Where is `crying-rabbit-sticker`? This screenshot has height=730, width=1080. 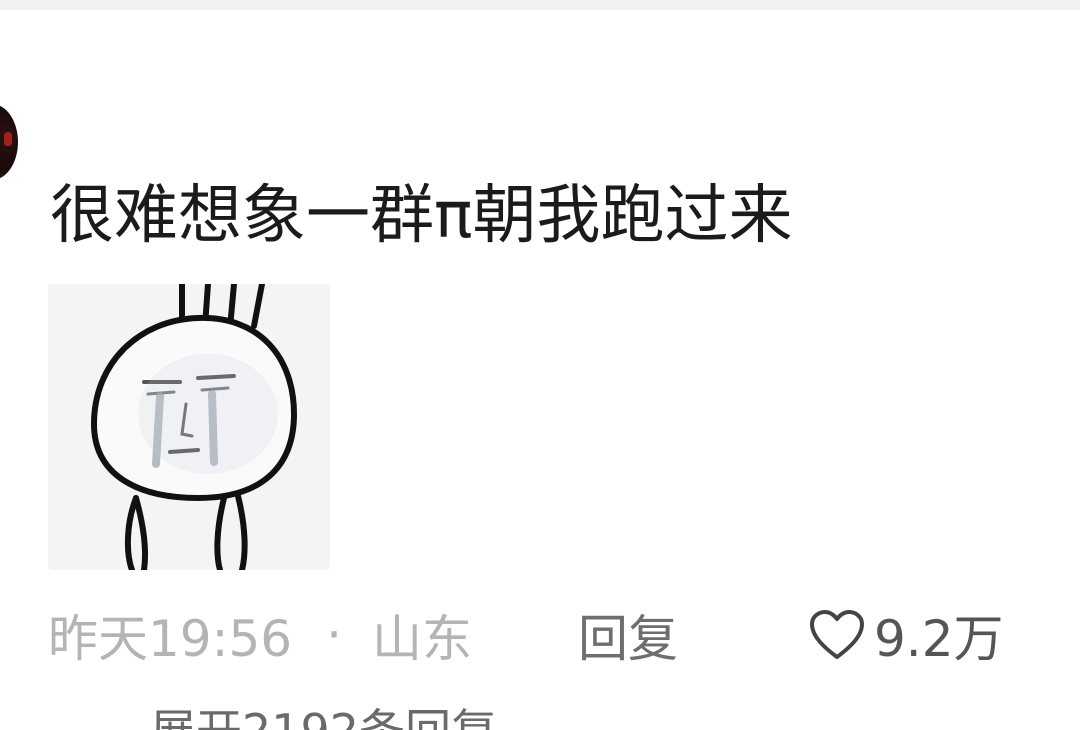
crying-rabbit-sticker is located at coordinates (189, 427).